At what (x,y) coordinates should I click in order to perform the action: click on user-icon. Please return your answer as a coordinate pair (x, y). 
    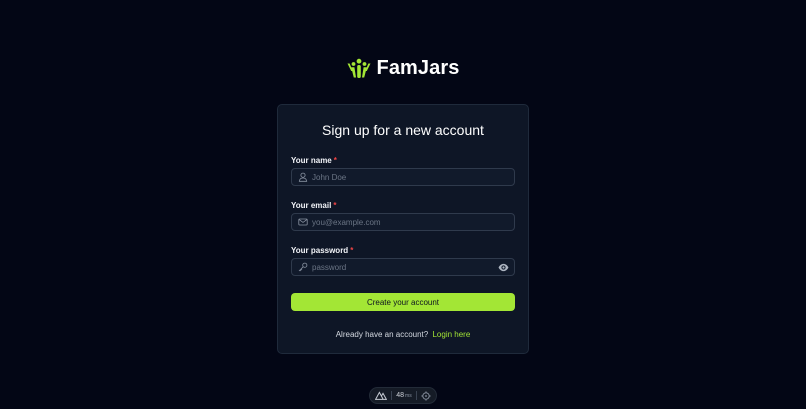
    Looking at the image, I should click on (303, 177).